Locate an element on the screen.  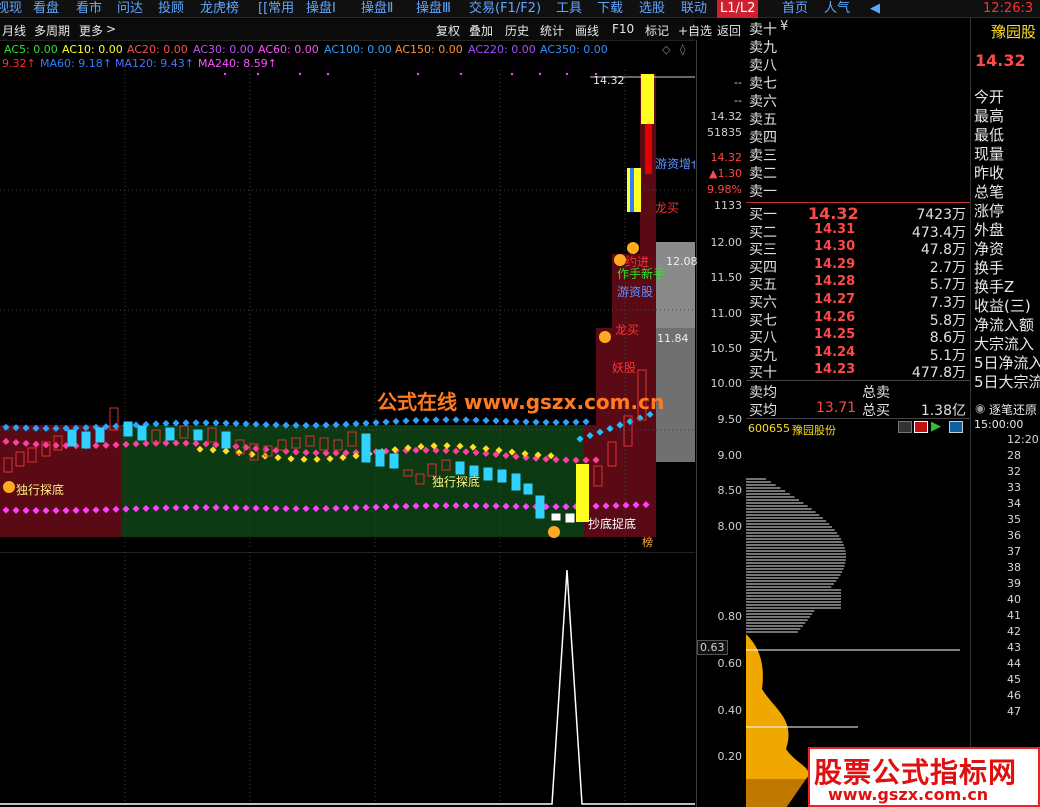
ask-row: 卖八 is located at coordinates (858, 64).